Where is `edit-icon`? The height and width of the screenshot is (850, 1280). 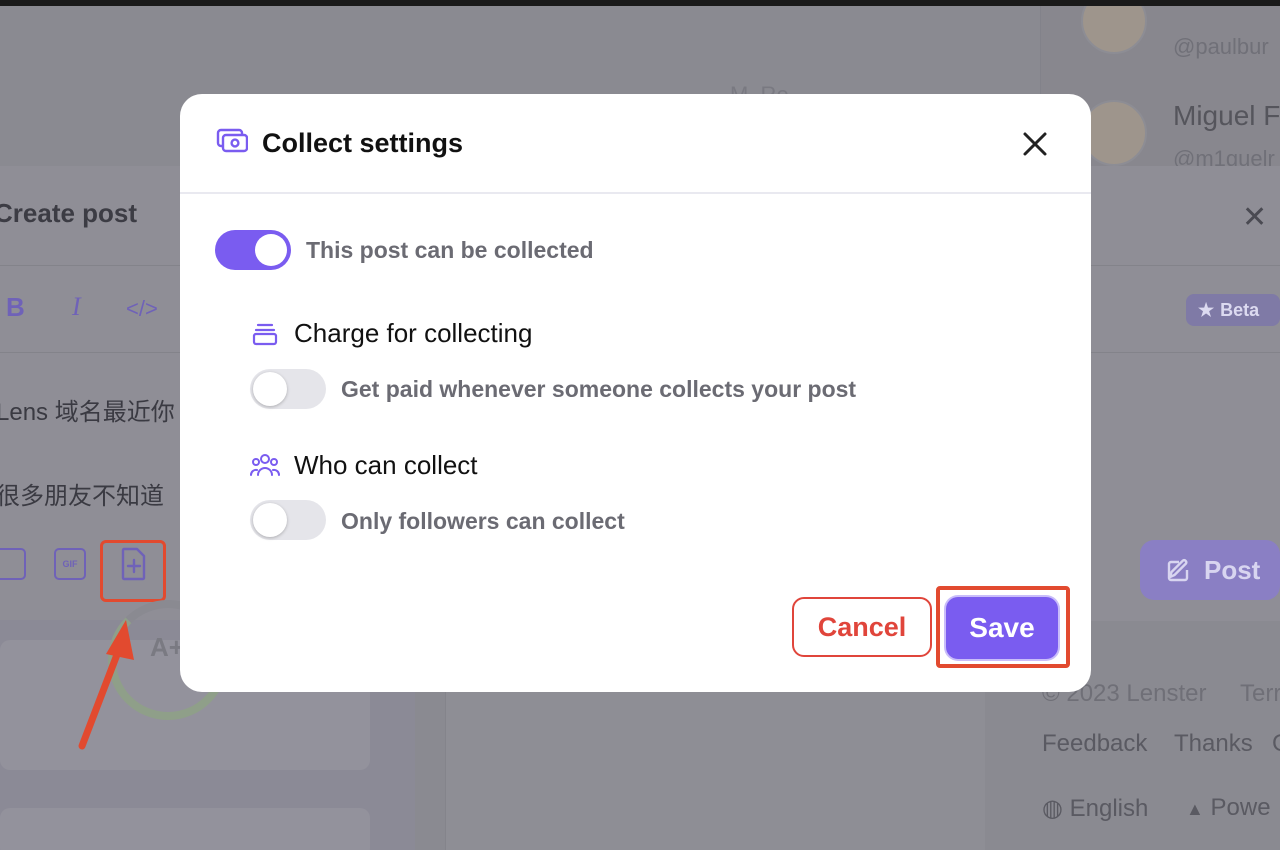
edit-icon is located at coordinates (1178, 570).